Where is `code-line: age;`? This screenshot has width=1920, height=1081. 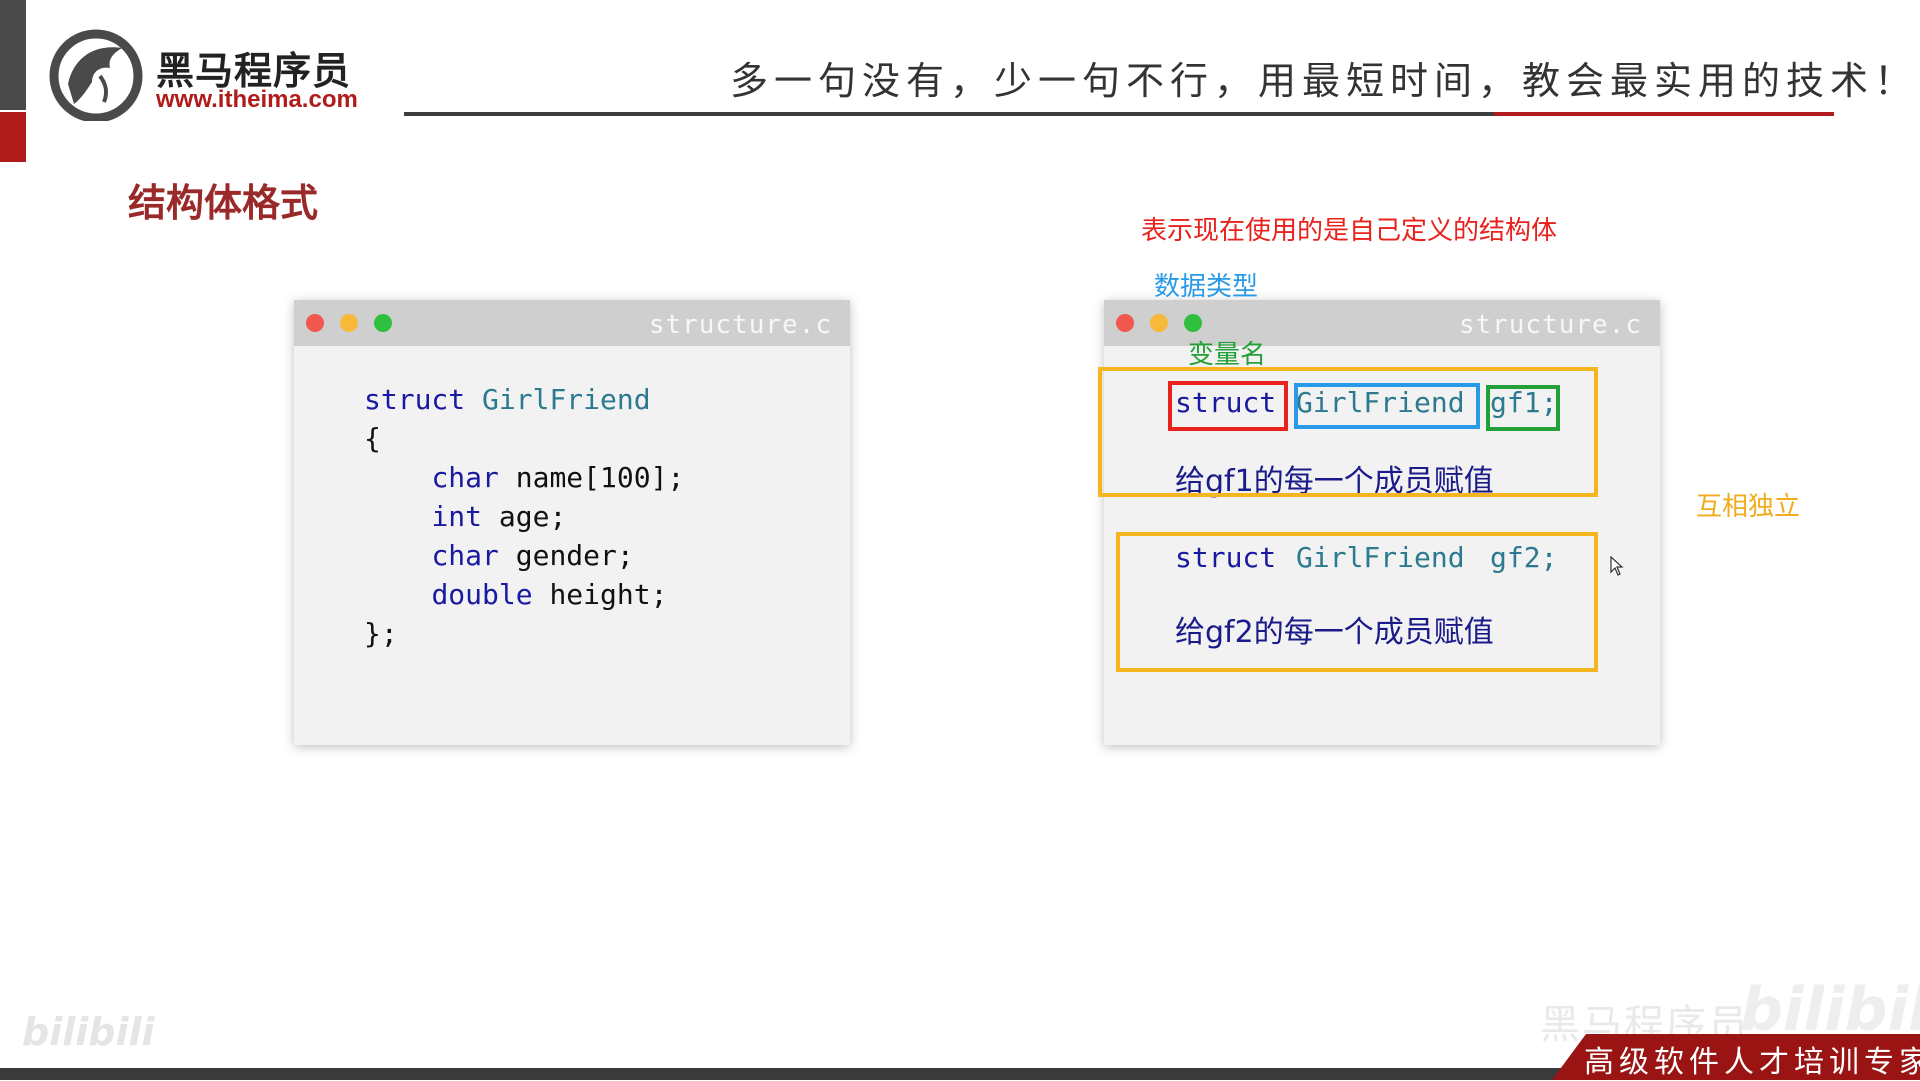
code-line: age; is located at coordinates (524, 516).